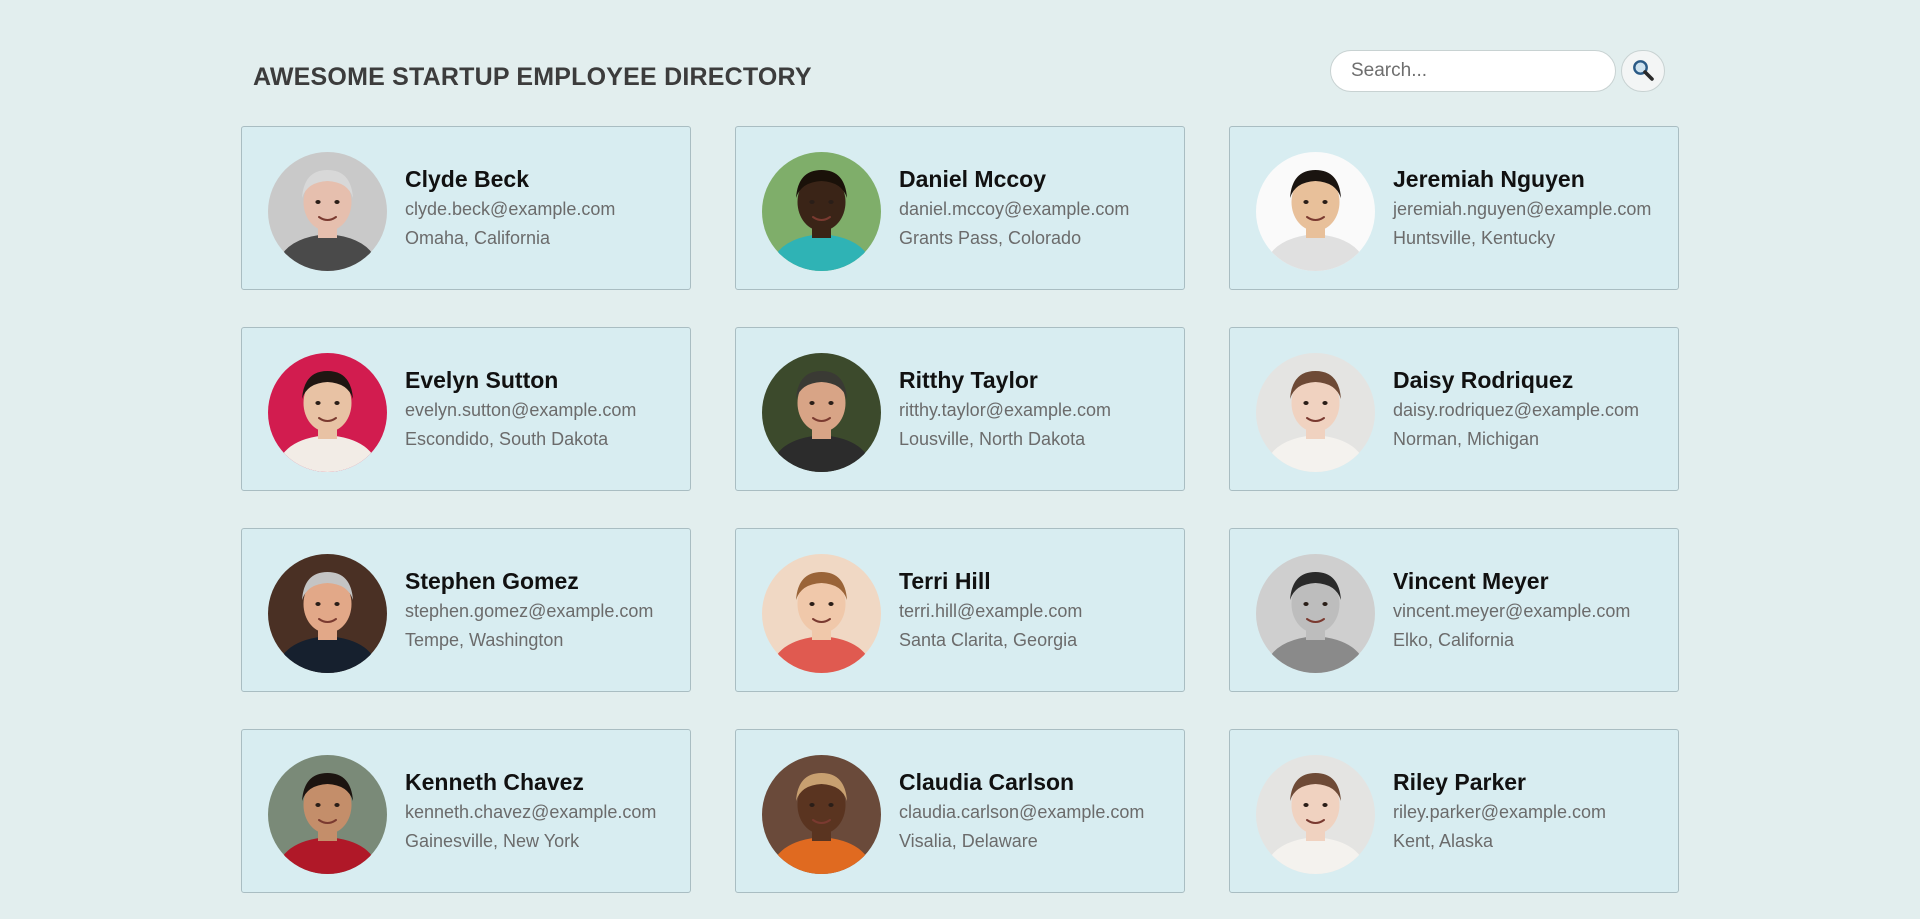  I want to click on employee-email: ritthy.taylor@example.com, so click(1005, 410).